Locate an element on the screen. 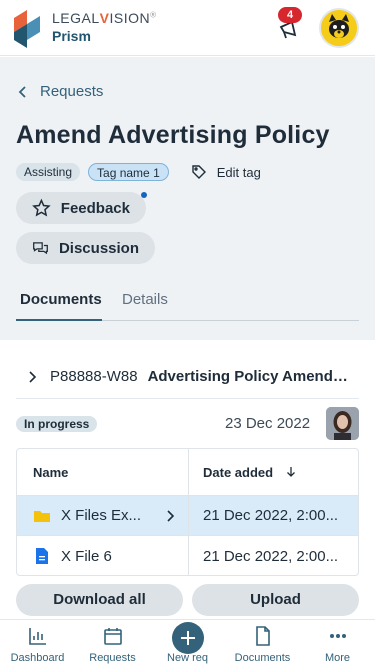 The image size is (375, 667). logo-wordmark: LEGALVISION® is located at coordinates (104, 18).